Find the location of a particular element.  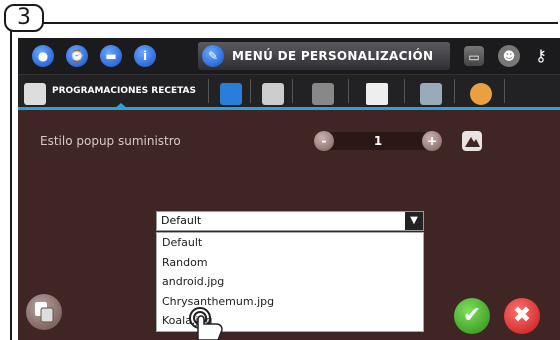

tab-programaciones-recetas: PROGRAMACIONES RECETAS is located at coordinates (115, 92).